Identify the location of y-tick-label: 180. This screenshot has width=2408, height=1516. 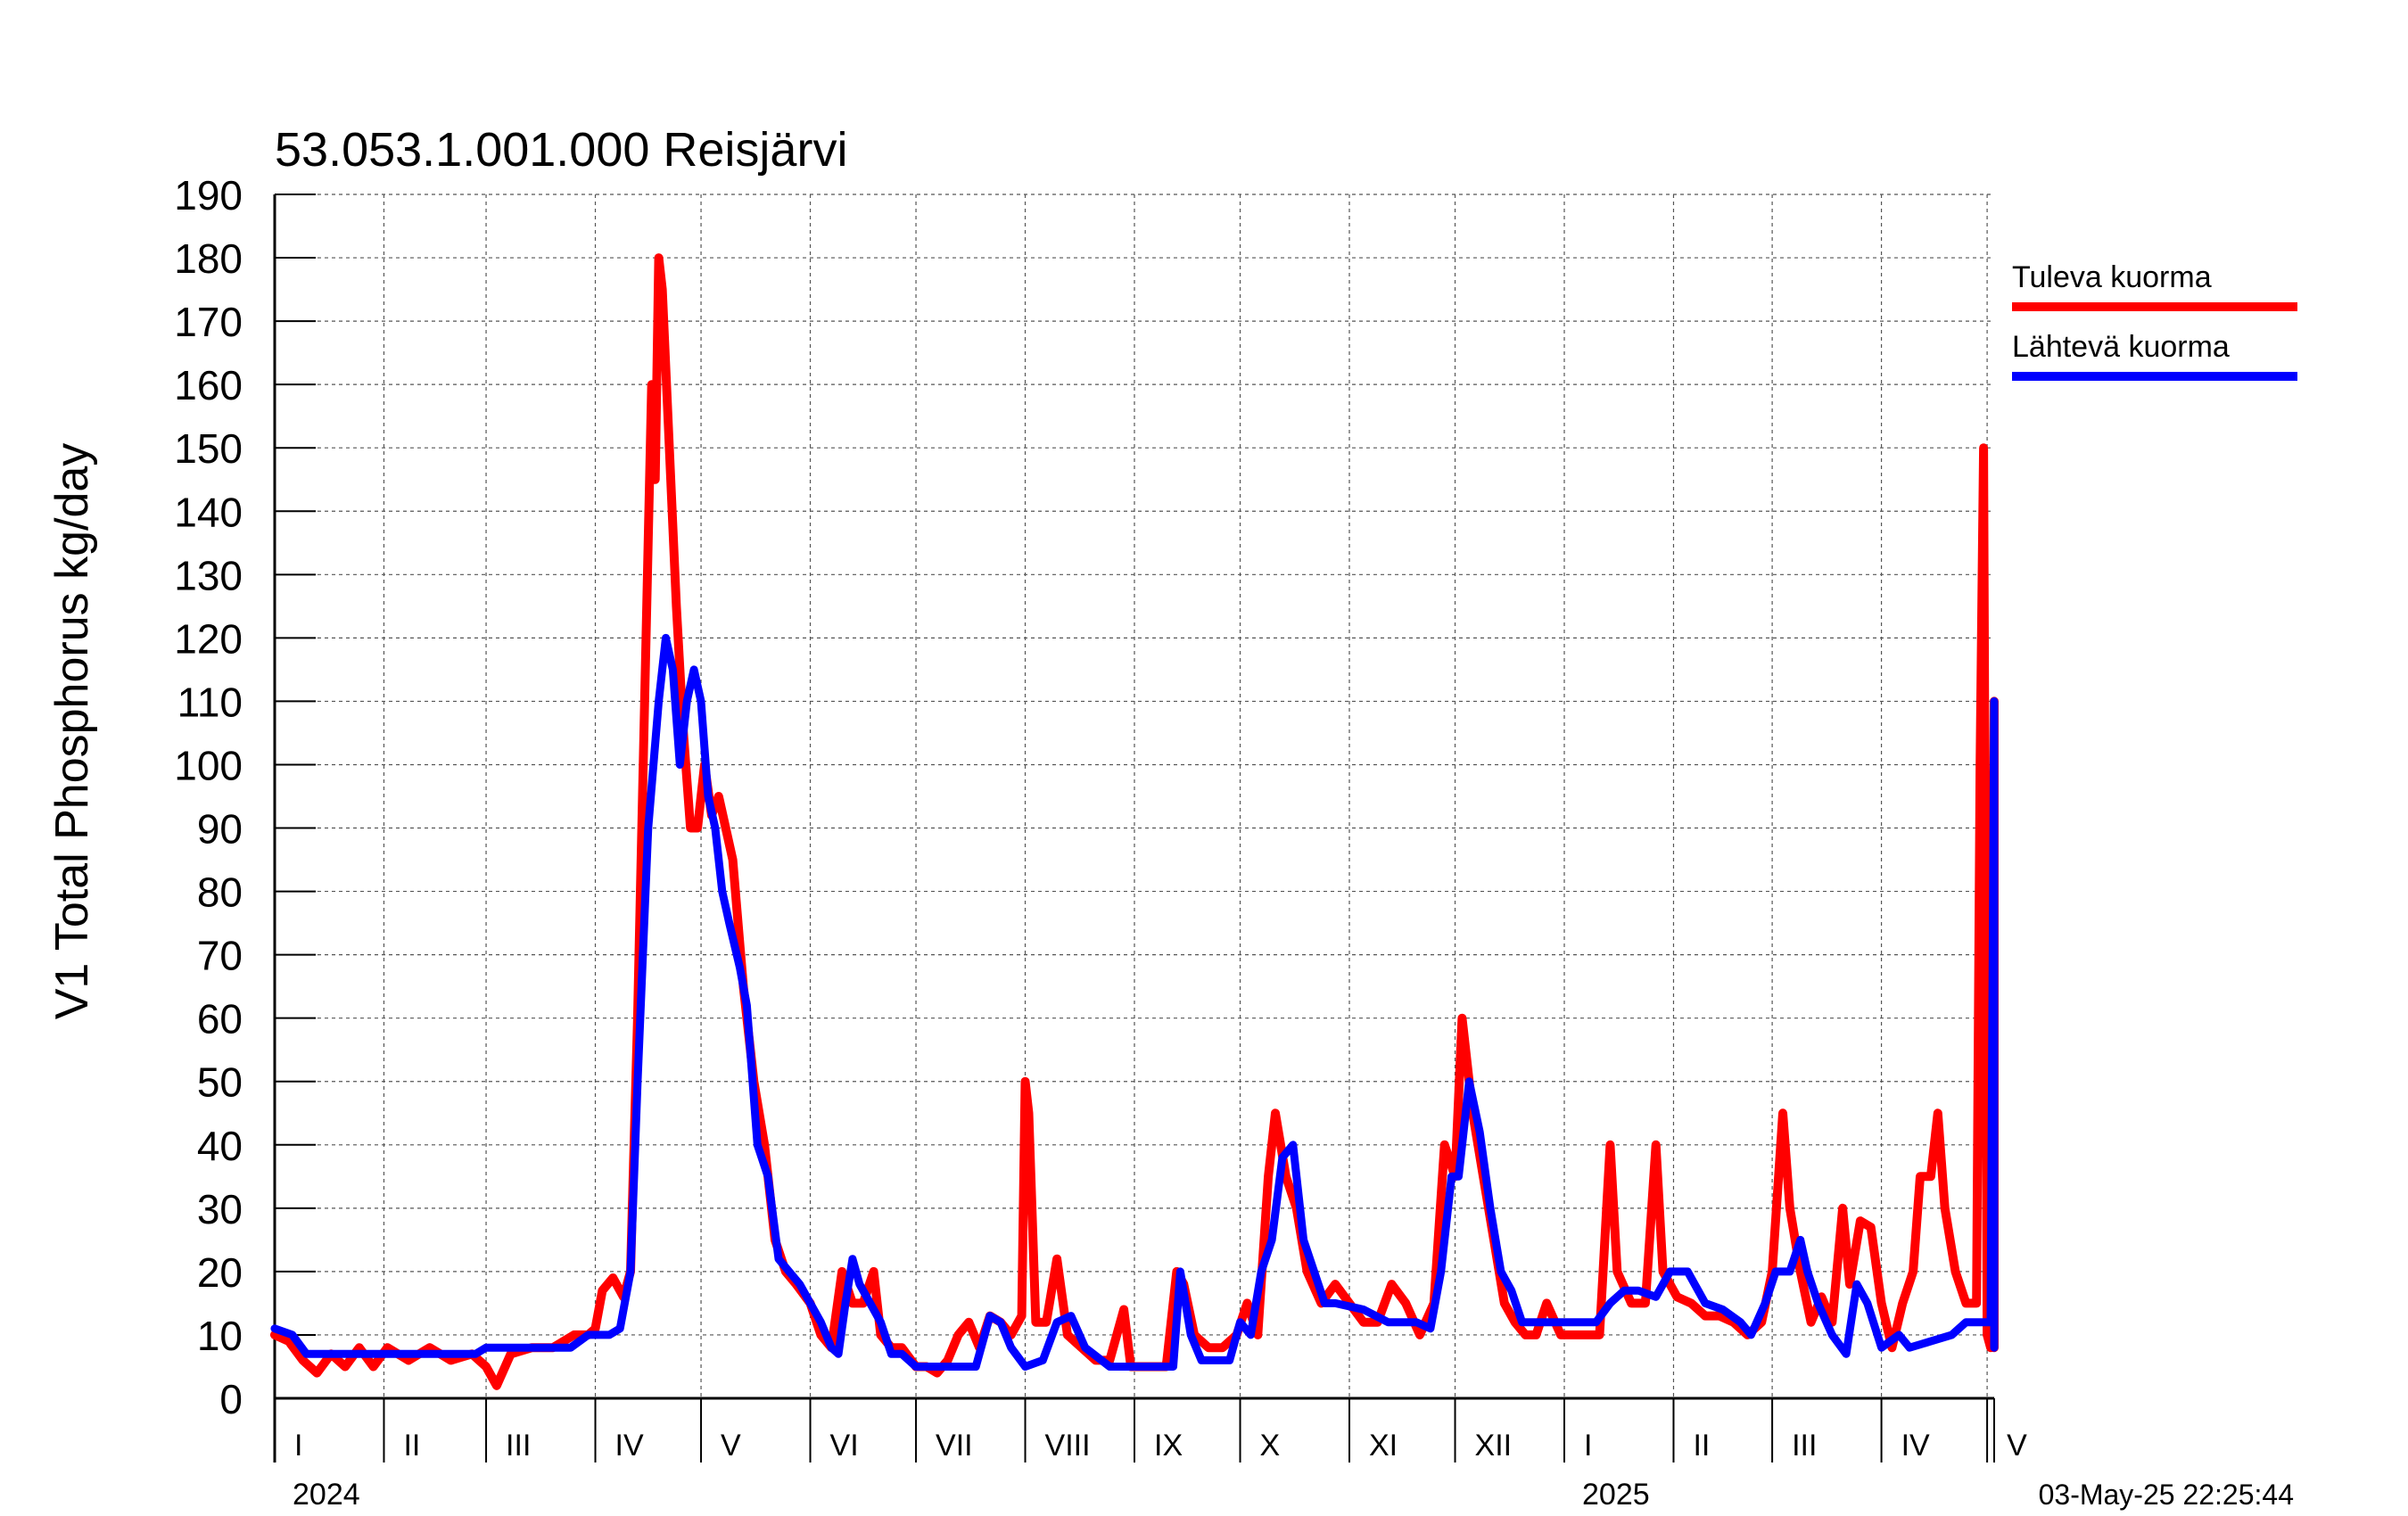
(208, 258).